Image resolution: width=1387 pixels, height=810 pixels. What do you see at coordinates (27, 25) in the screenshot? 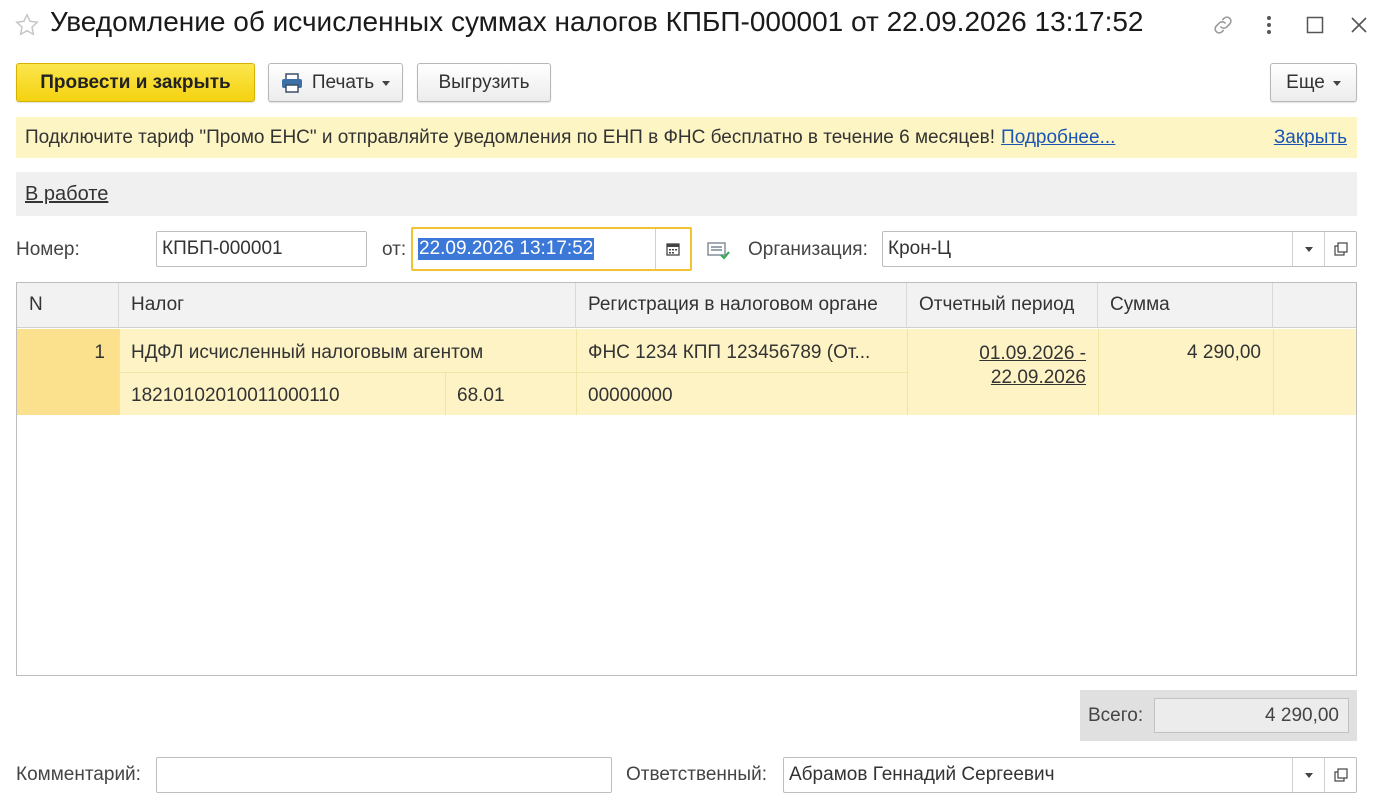
I see `star-icon` at bounding box center [27, 25].